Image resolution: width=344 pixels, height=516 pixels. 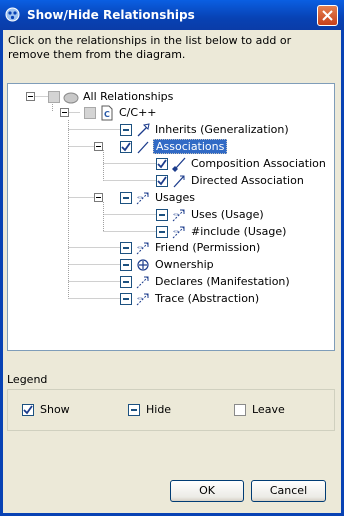 I want to click on tree-label: Inherits (Generalization), so click(x=222, y=129).